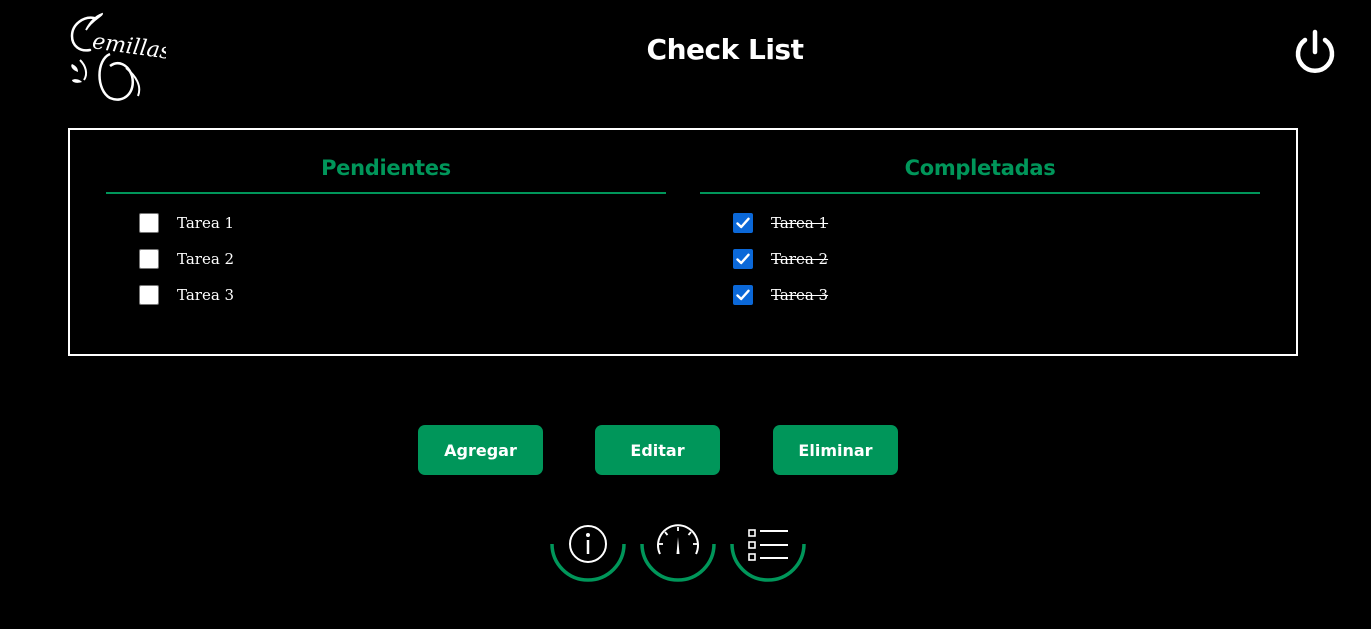 Image resolution: width=1371 pixels, height=629 pixels. I want to click on pending-column: Pendientes Tarea 1 Tarea 2 Tarea 3, so click(386, 230).